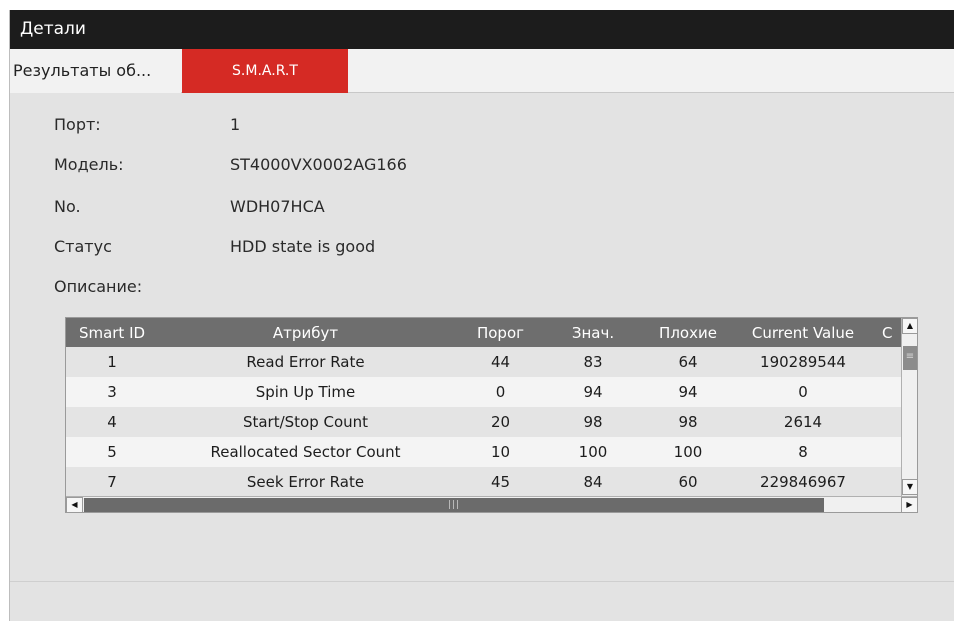 This screenshot has height=621, width=954. I want to click on table-row: 1 Read Error Rate 44 83 64 190289544, so click(483, 362).